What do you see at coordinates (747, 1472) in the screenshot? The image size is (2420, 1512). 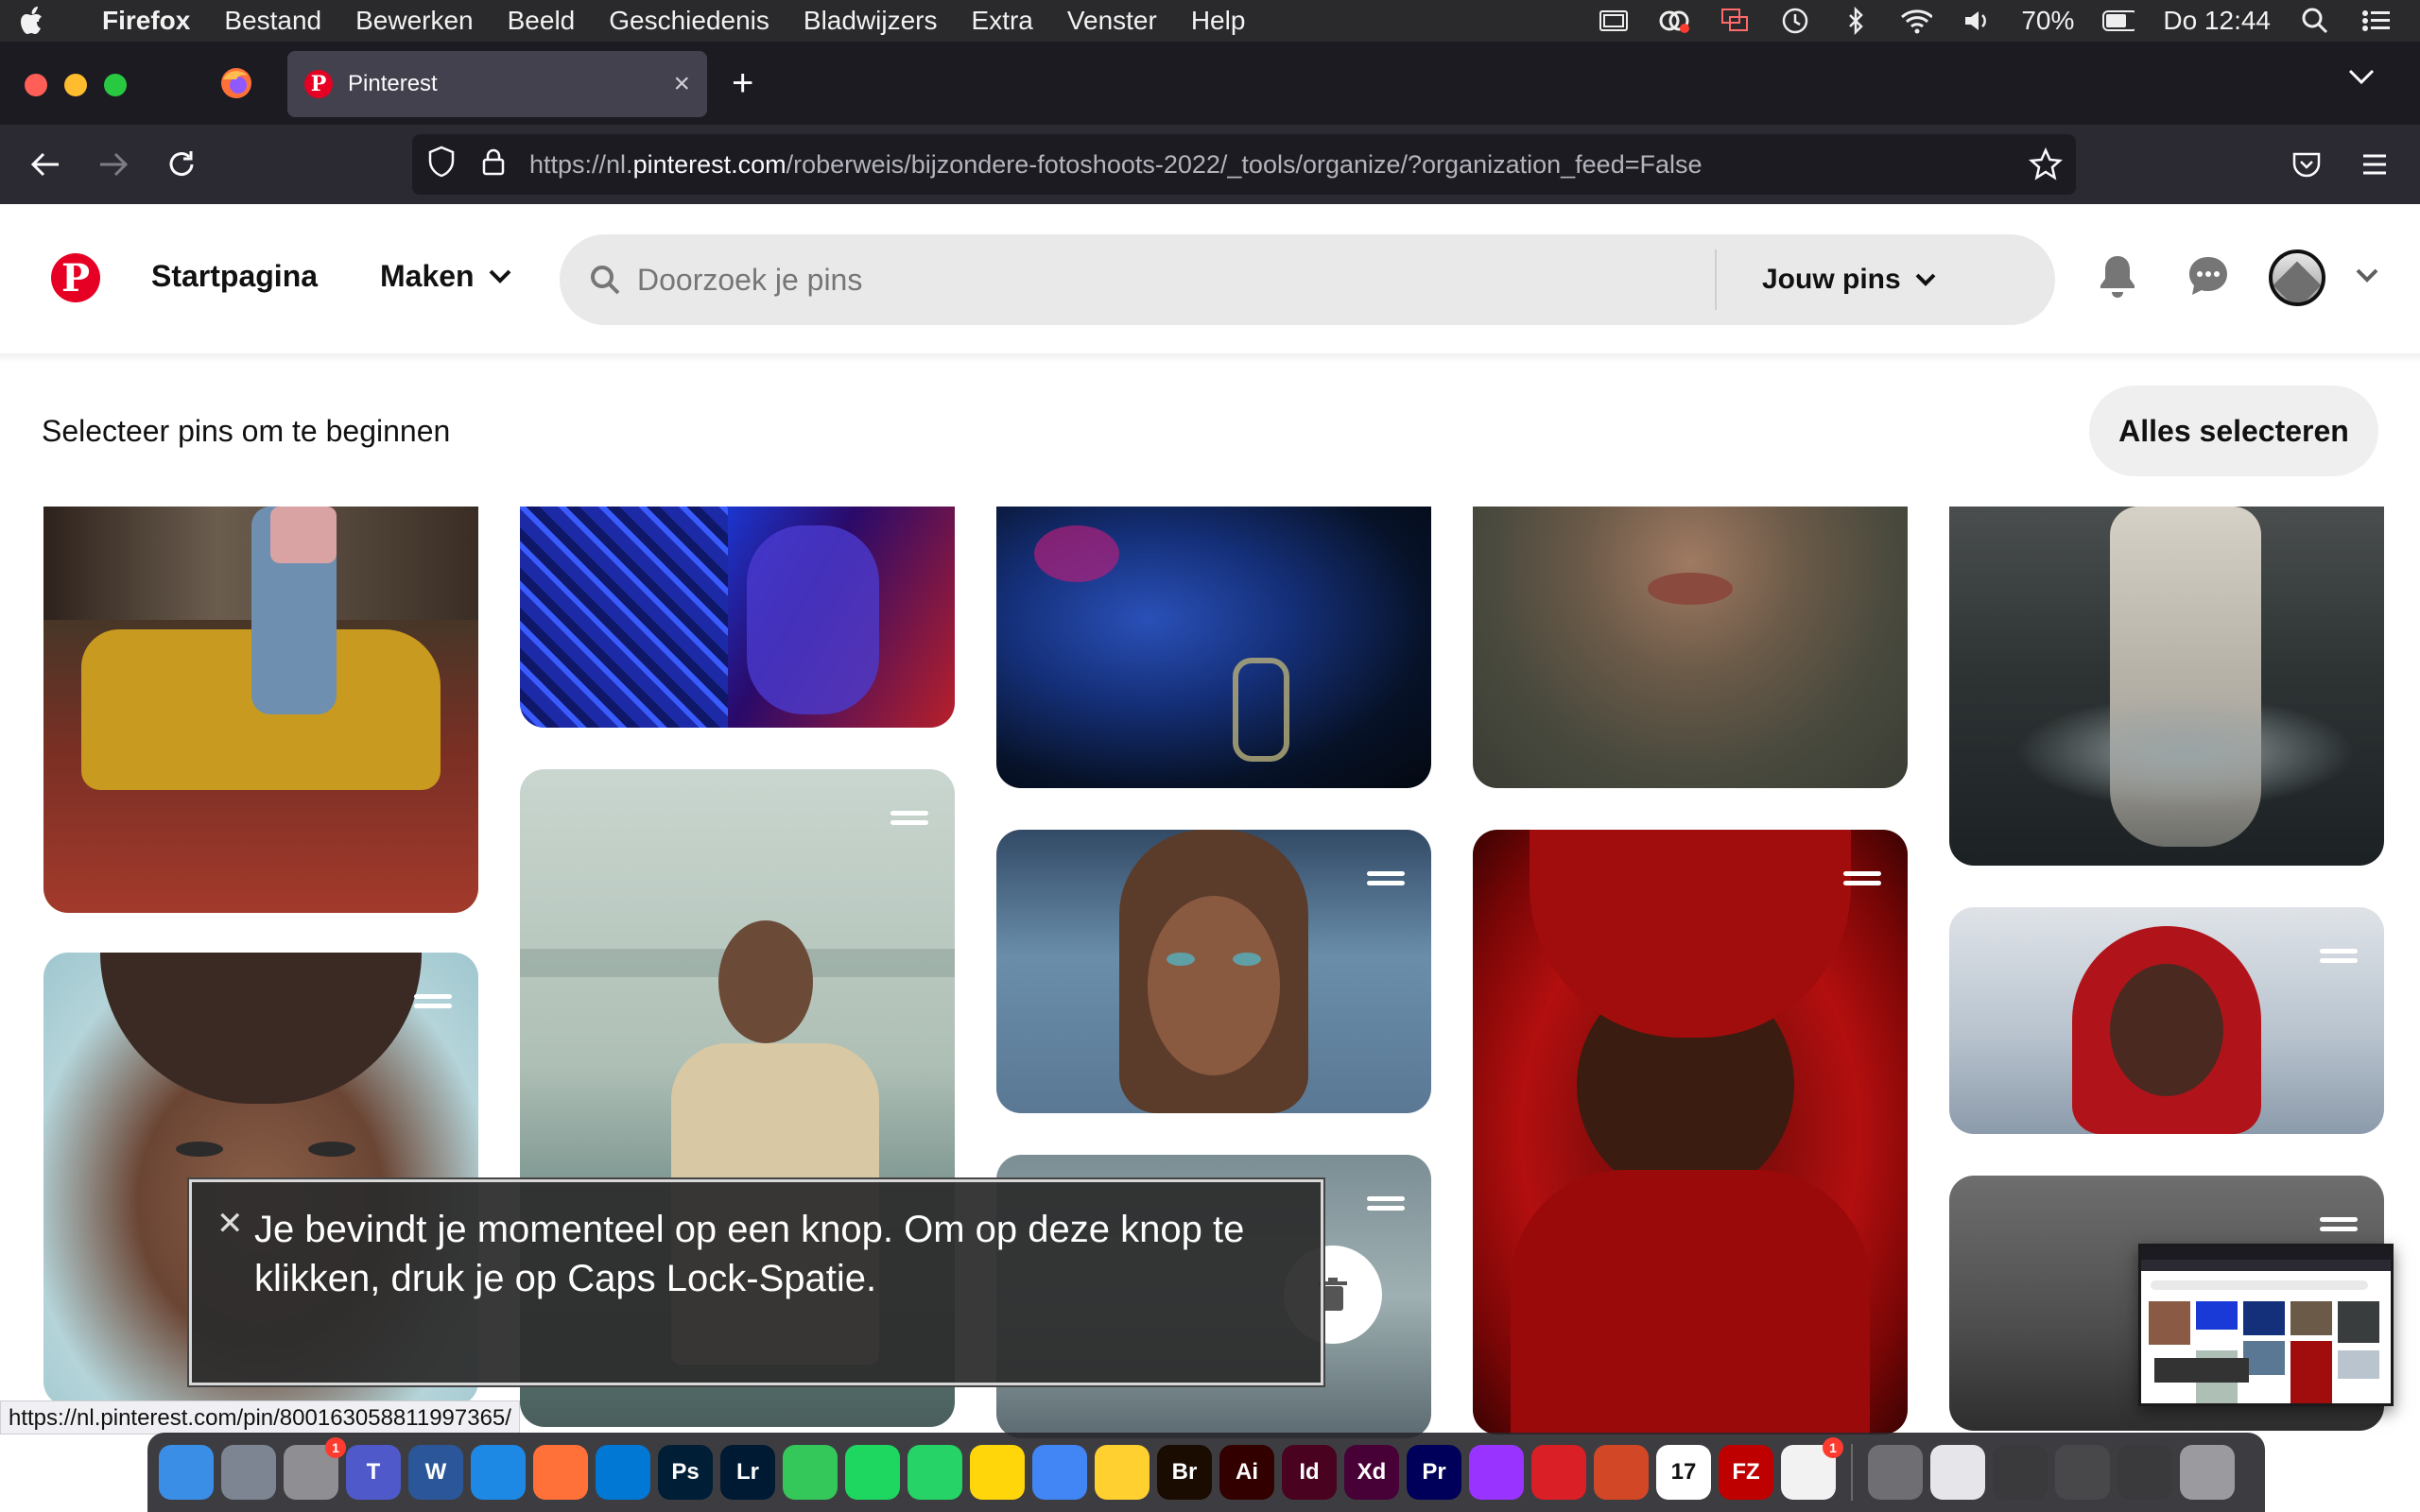 I see `dock-lightroom-icon: Lr` at bounding box center [747, 1472].